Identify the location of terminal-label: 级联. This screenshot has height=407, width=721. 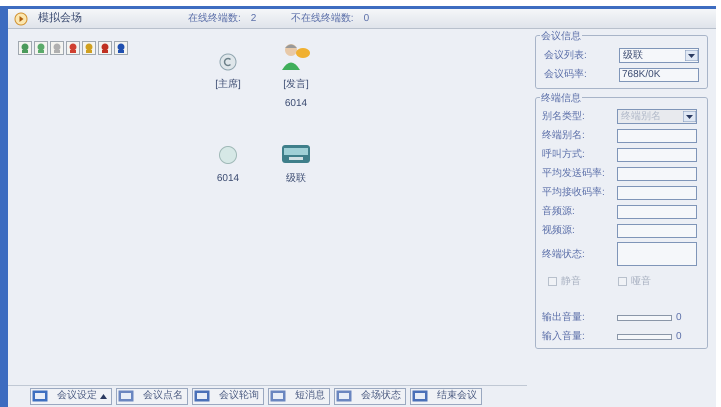
(296, 179).